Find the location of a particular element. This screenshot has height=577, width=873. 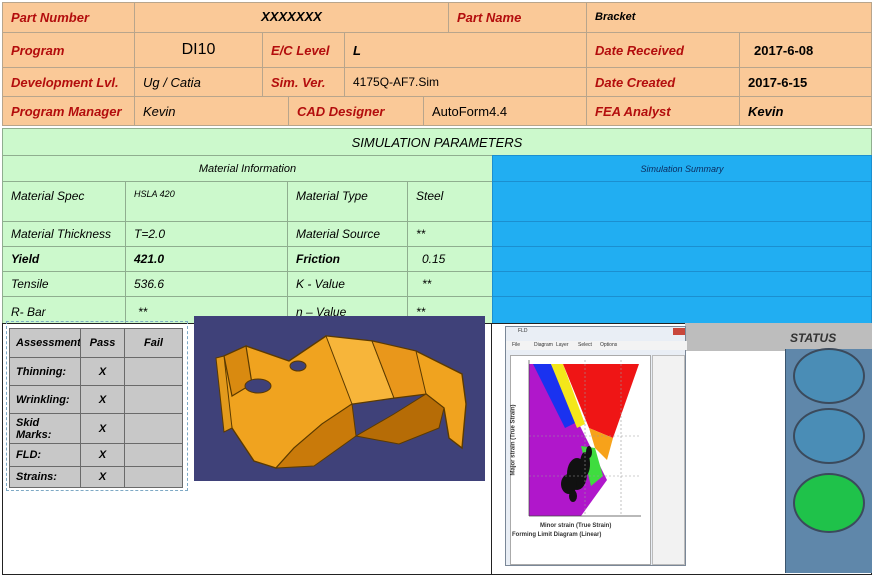

pm-label-cell: Program Manager is located at coordinates (68, 111).